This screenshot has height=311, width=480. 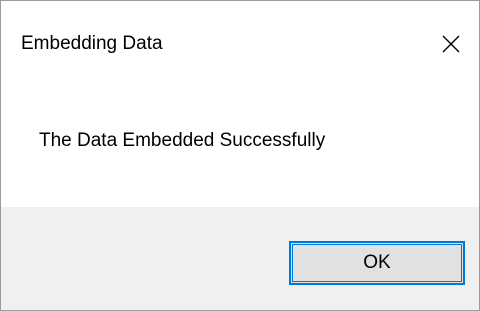 I want to click on dialog-title: Embedding Data, so click(x=92, y=43).